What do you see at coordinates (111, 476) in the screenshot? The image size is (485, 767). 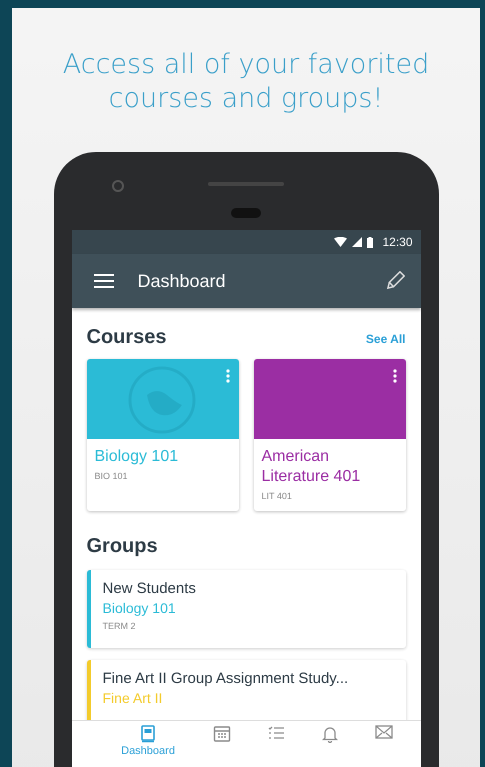 I see `course-code: BIO 101` at bounding box center [111, 476].